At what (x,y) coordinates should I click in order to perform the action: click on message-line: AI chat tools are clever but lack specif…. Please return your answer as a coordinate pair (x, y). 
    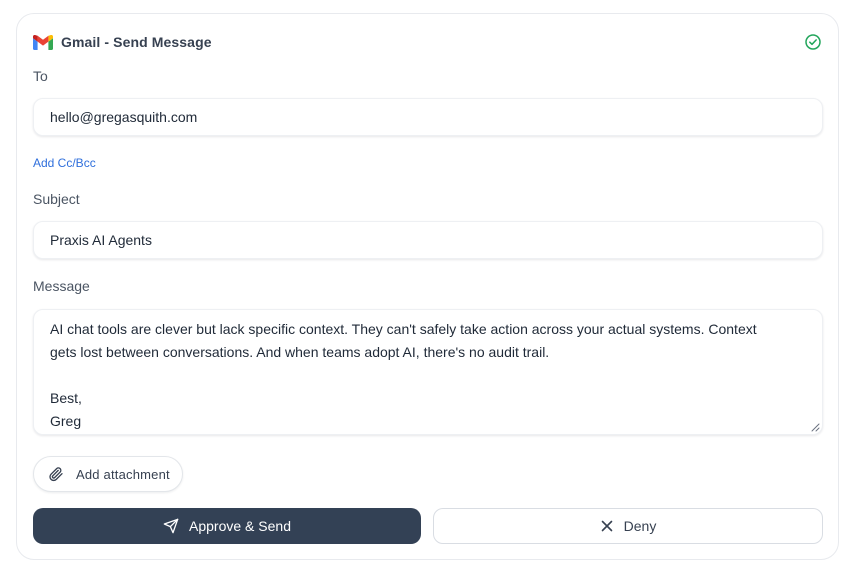
    Looking at the image, I should click on (403, 329).